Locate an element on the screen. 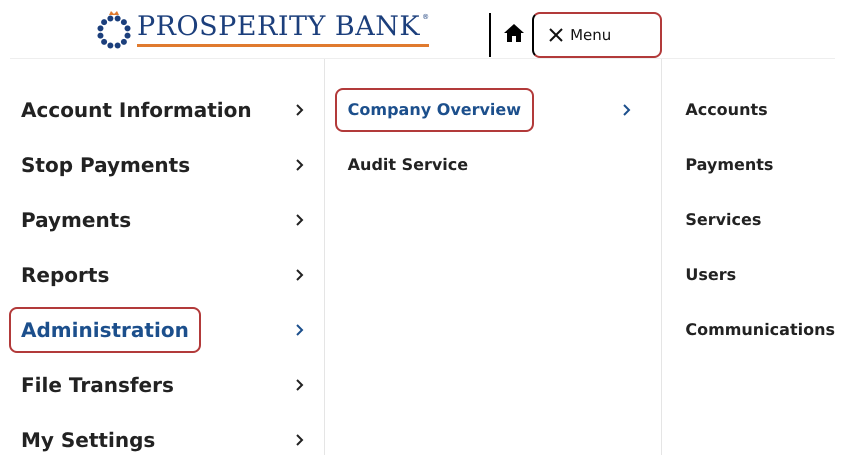 This screenshot has width=845, height=455. menu-item: Account Information is located at coordinates (136, 109).